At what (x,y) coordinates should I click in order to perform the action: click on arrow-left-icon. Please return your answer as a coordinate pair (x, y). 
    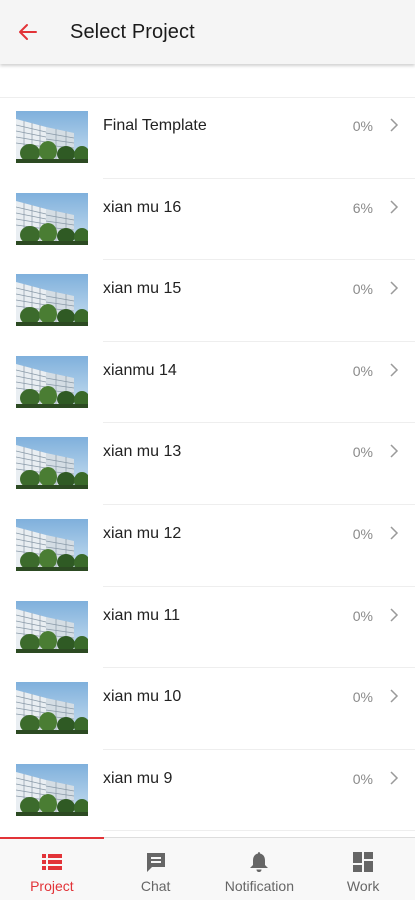
    Looking at the image, I should click on (28, 32).